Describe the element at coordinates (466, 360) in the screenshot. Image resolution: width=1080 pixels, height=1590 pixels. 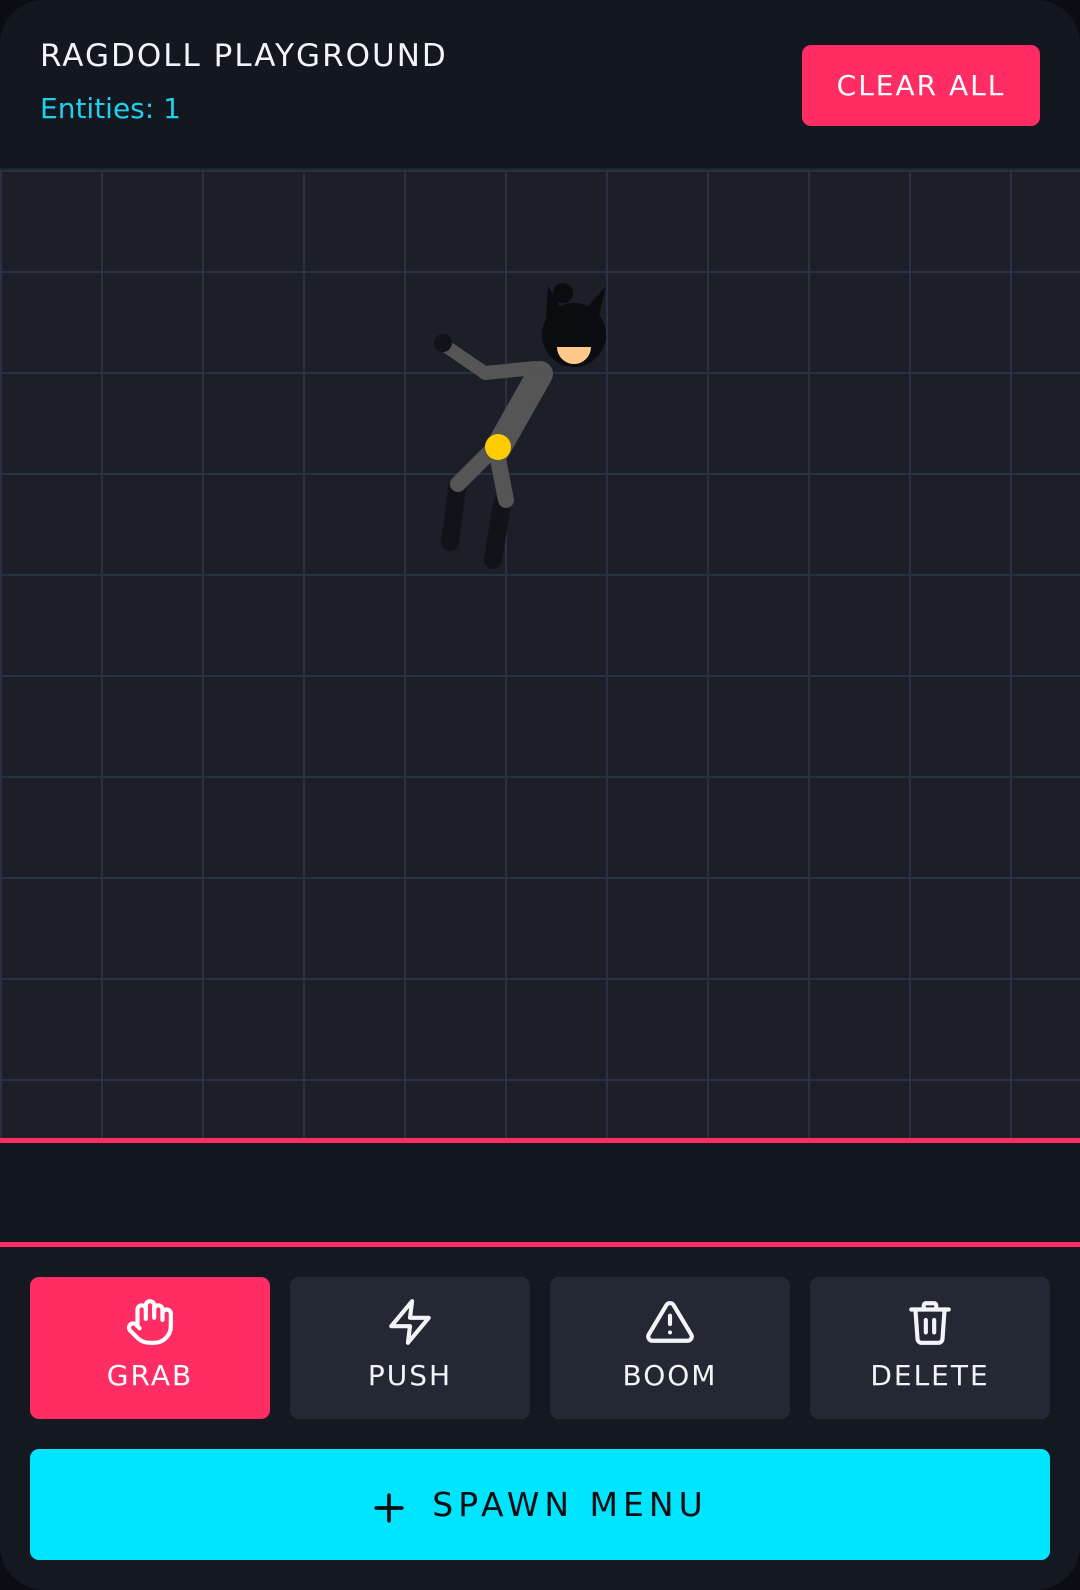
I see `ragdoll-forearm` at that location.